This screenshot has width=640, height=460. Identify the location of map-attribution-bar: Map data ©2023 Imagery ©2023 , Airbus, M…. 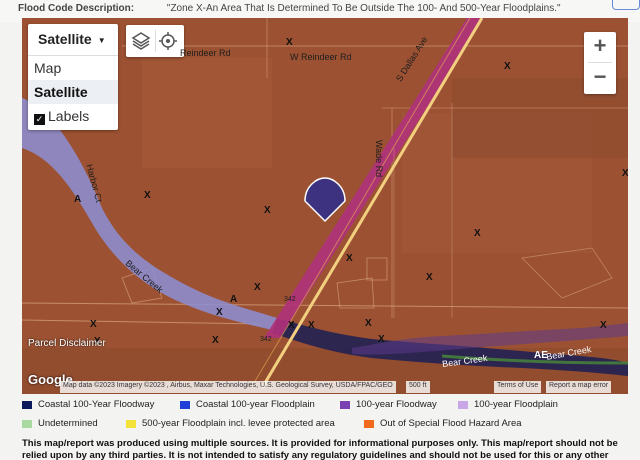
(325, 387).